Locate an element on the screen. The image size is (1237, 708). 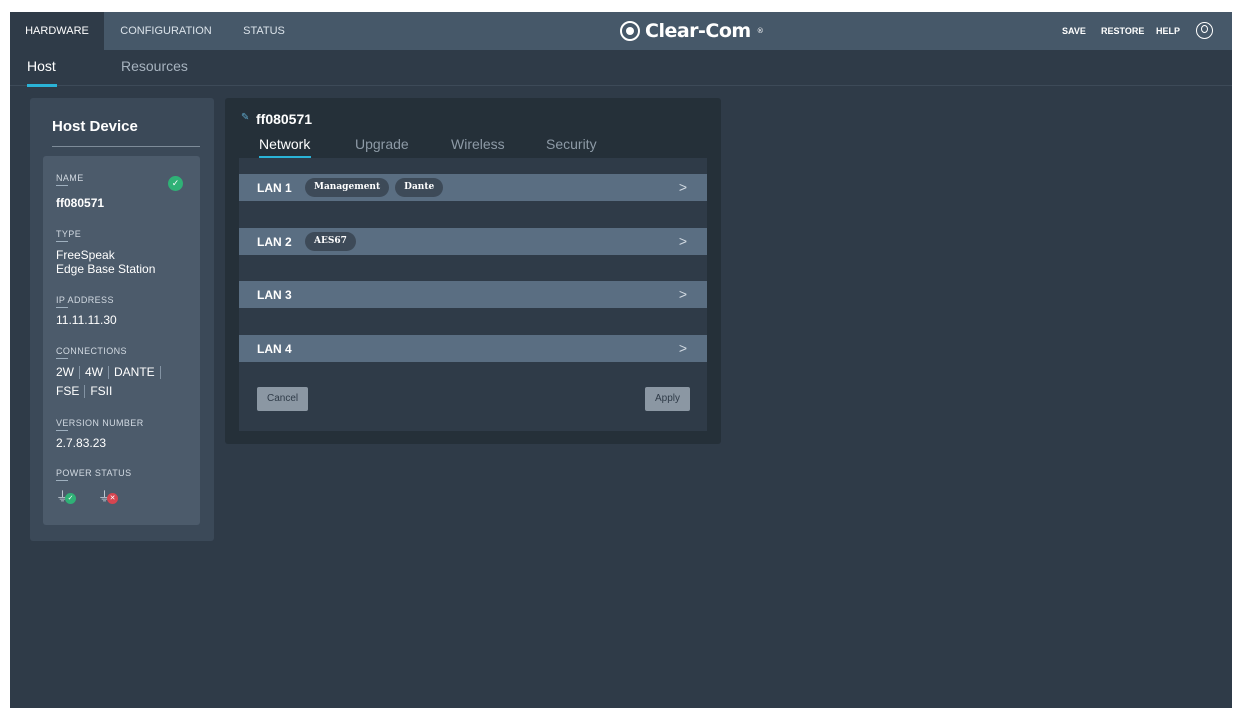
connections-row-2: FSE FSII is located at coordinates (86, 391).